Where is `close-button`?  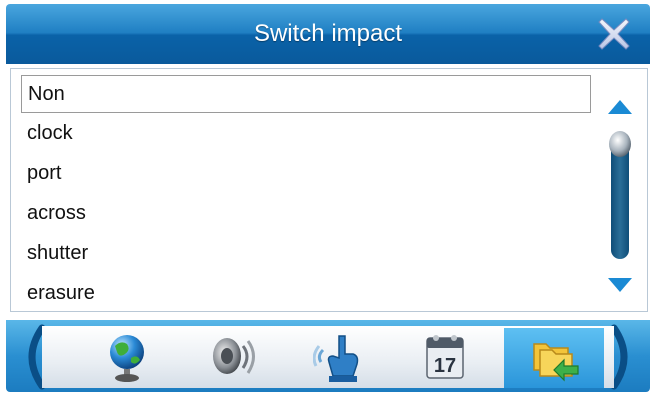 close-button is located at coordinates (614, 34).